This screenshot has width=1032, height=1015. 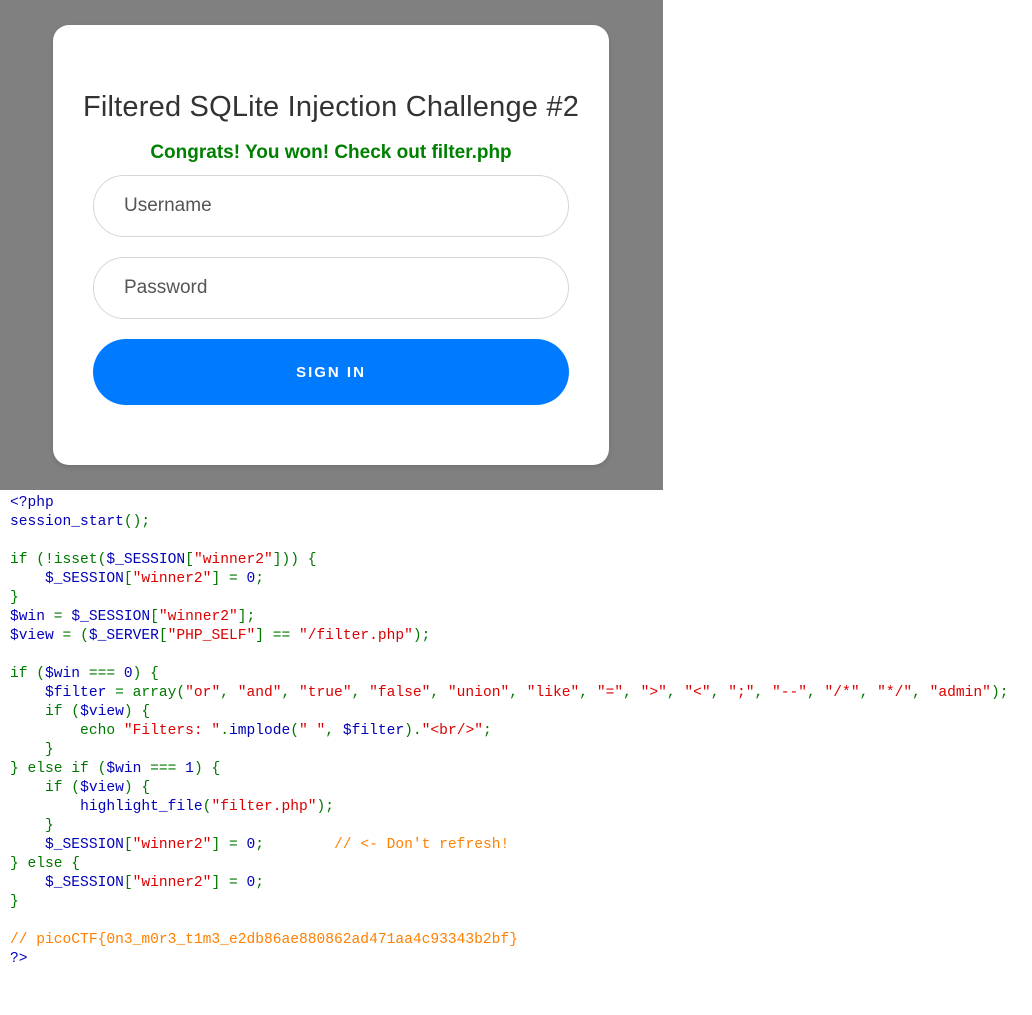 What do you see at coordinates (58, 617) in the screenshot?
I see `code-token: =` at bounding box center [58, 617].